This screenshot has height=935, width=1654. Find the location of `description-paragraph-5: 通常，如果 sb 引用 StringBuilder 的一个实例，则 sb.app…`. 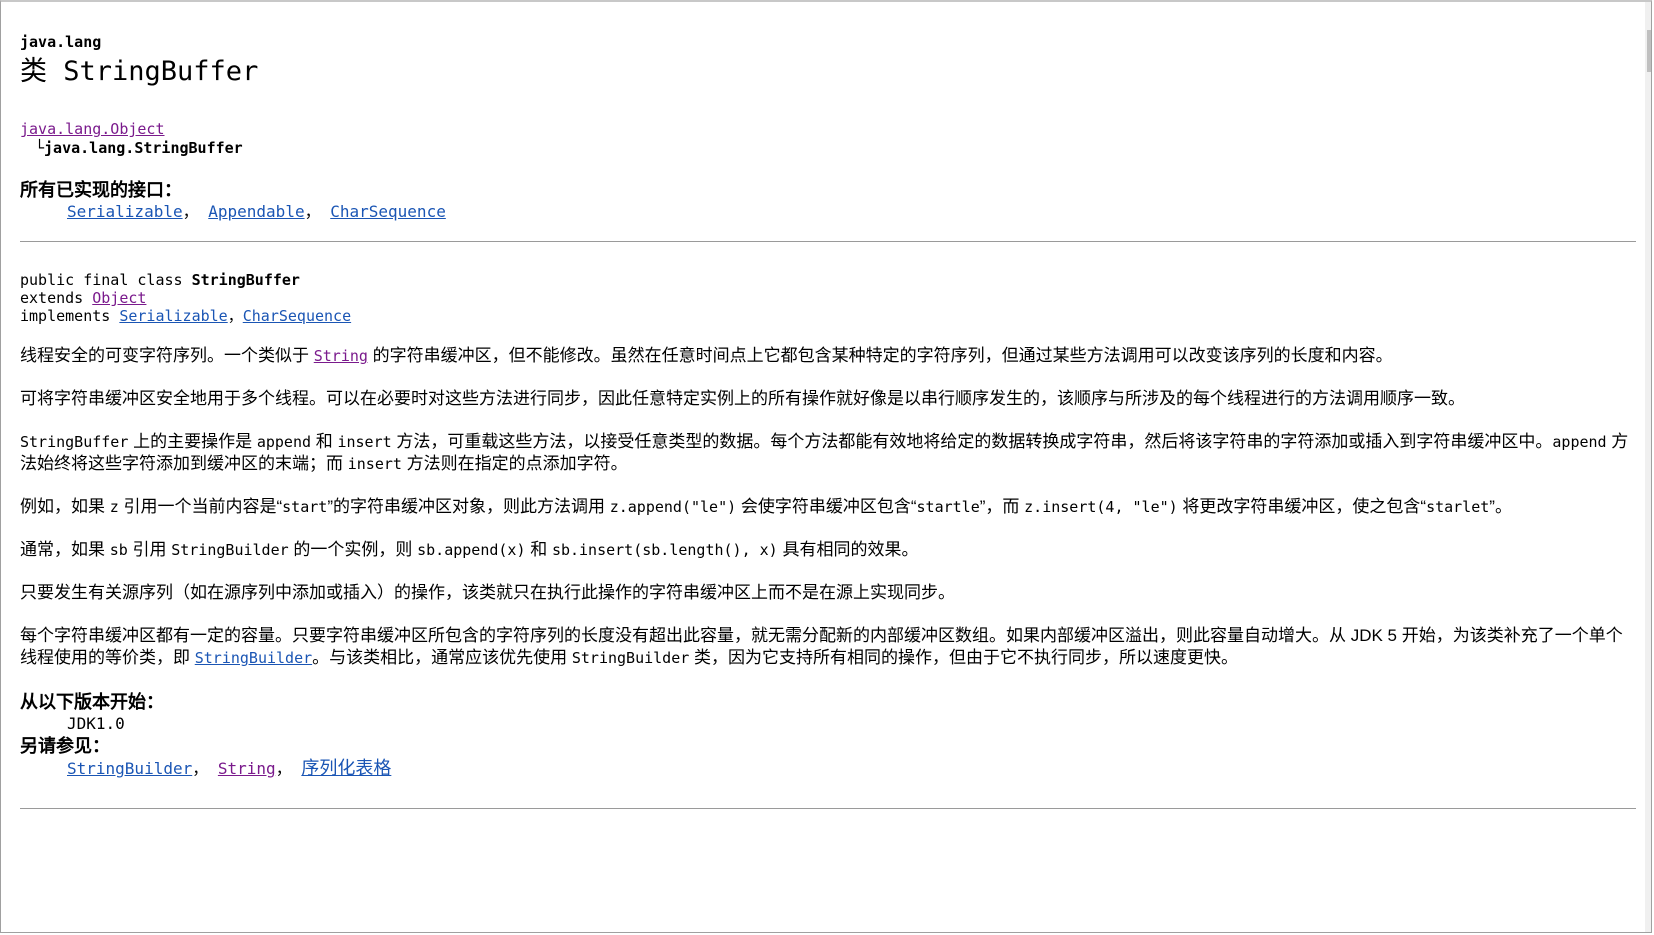

description-paragraph-5: 通常，如果 sb 引用 StringBuilder 的一个实例，则 sb.app… is located at coordinates (469, 549).